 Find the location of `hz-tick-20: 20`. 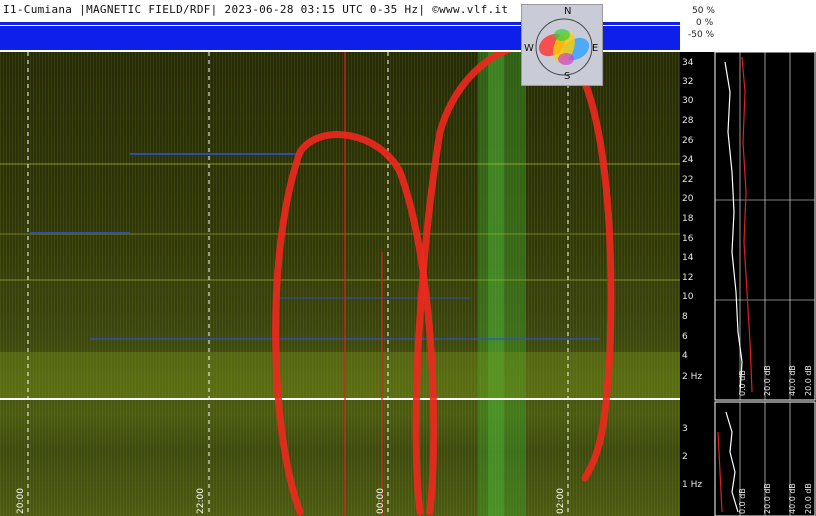

hz-tick-20: 20 is located at coordinates (688, 199).